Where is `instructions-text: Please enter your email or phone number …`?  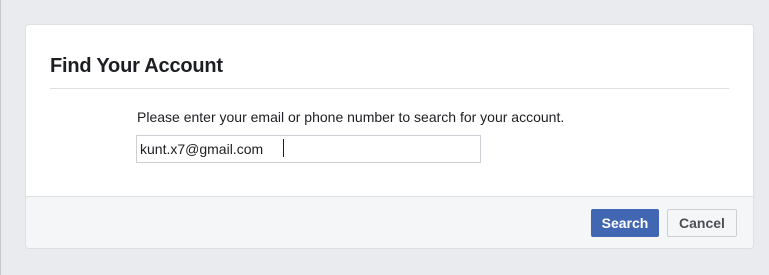 instructions-text: Please enter your email or phone number … is located at coordinates (351, 117).